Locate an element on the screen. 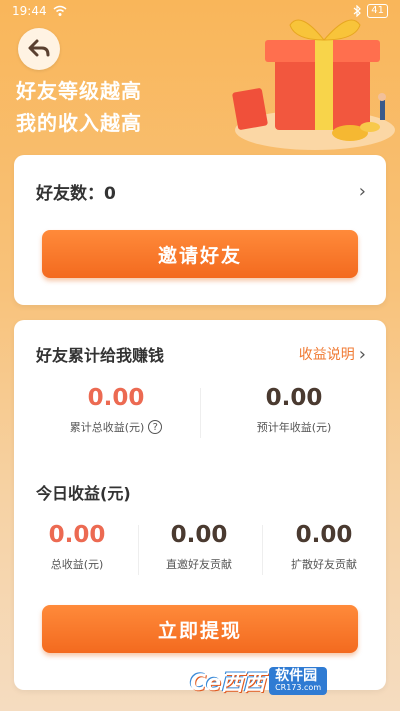 Image resolution: width=400 pixels, height=711 pixels. hero-title-line1: 好友等级越高 is located at coordinates (79, 91).